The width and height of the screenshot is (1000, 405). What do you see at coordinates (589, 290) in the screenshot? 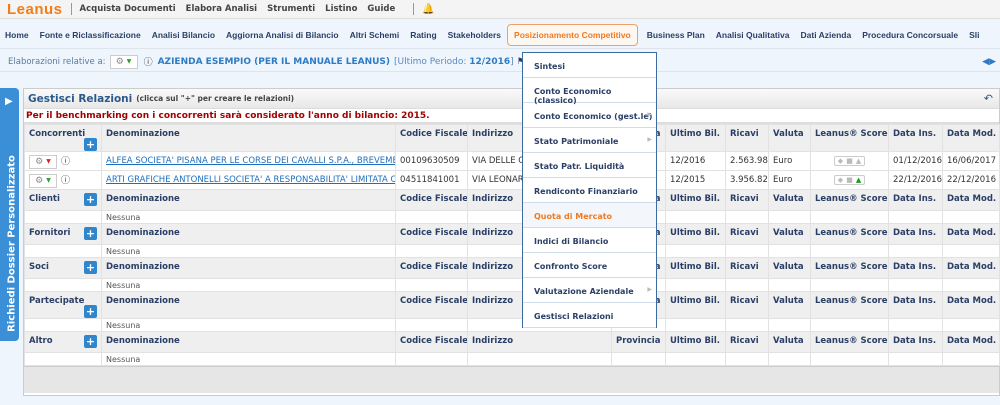
I see `menu-item-valutazione-aziendale: Valutazione Aziendale ▶` at bounding box center [589, 290].